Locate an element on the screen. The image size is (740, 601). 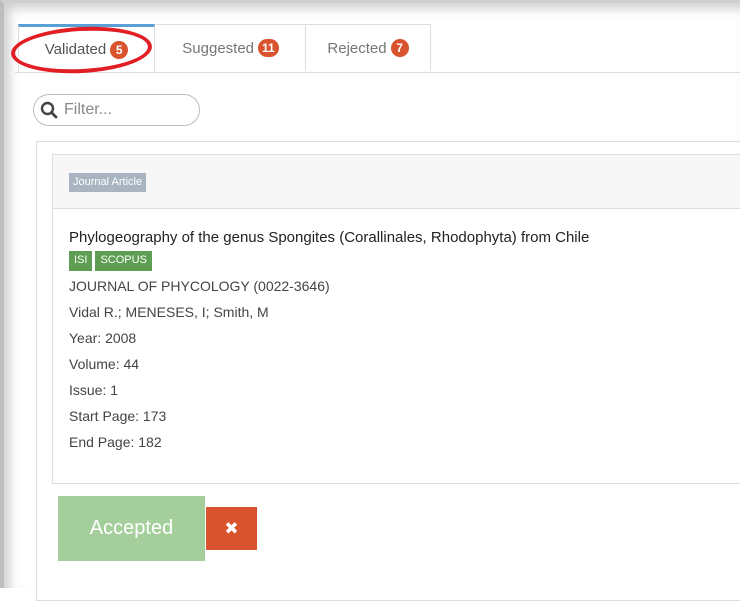
publication-type-label: Journal Article is located at coordinates (108, 182).